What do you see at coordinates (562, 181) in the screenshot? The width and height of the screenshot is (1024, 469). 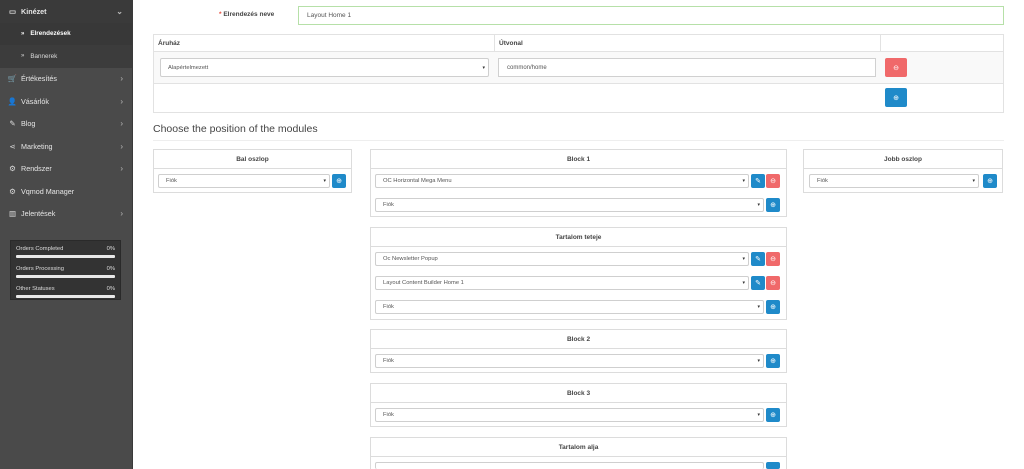 I see `module-select-block1-0: OC Horizontal Mega Menu ▾` at bounding box center [562, 181].